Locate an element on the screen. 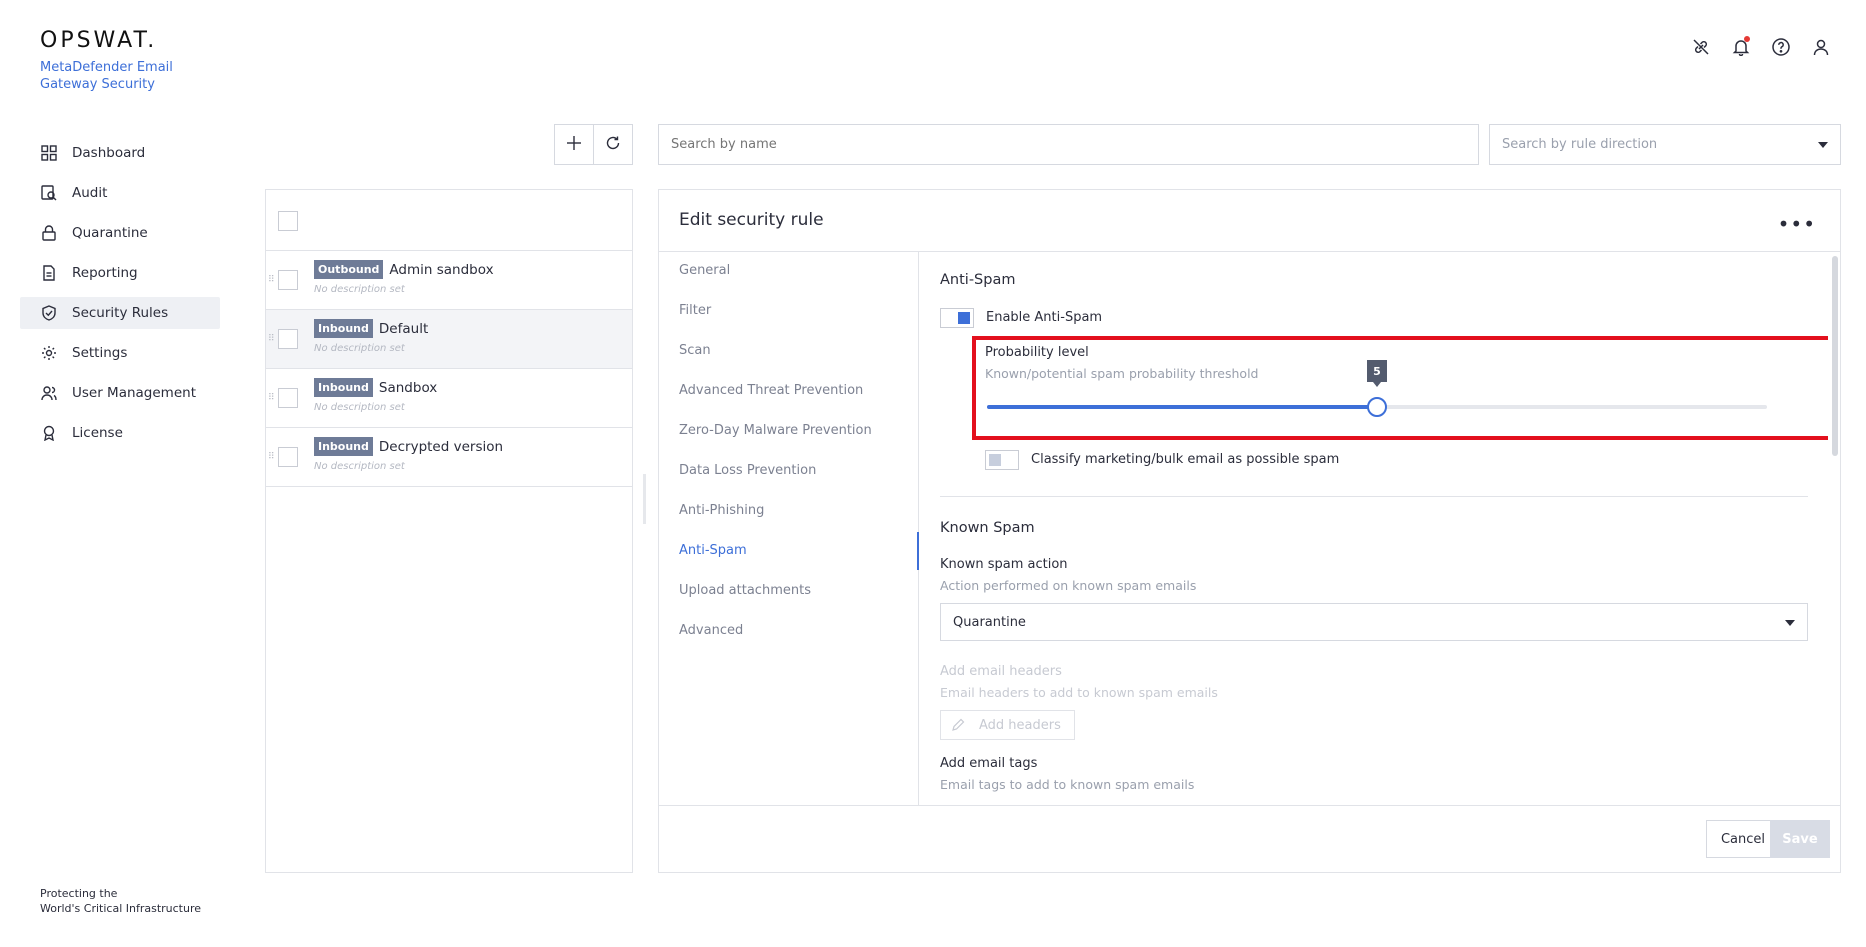 The height and width of the screenshot is (947, 1866). user-icon is located at coordinates (1821, 47).